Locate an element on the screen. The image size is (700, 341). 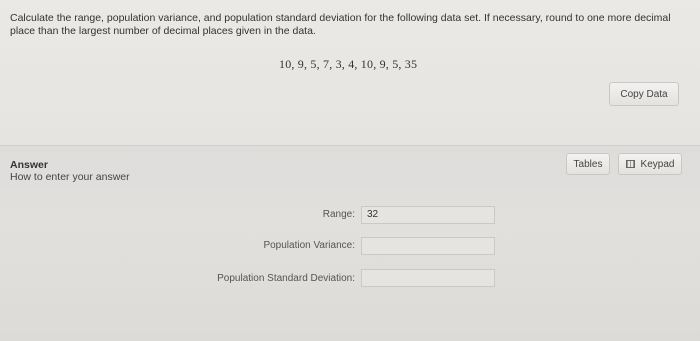
keypad-button: Keypad is located at coordinates (650, 164).